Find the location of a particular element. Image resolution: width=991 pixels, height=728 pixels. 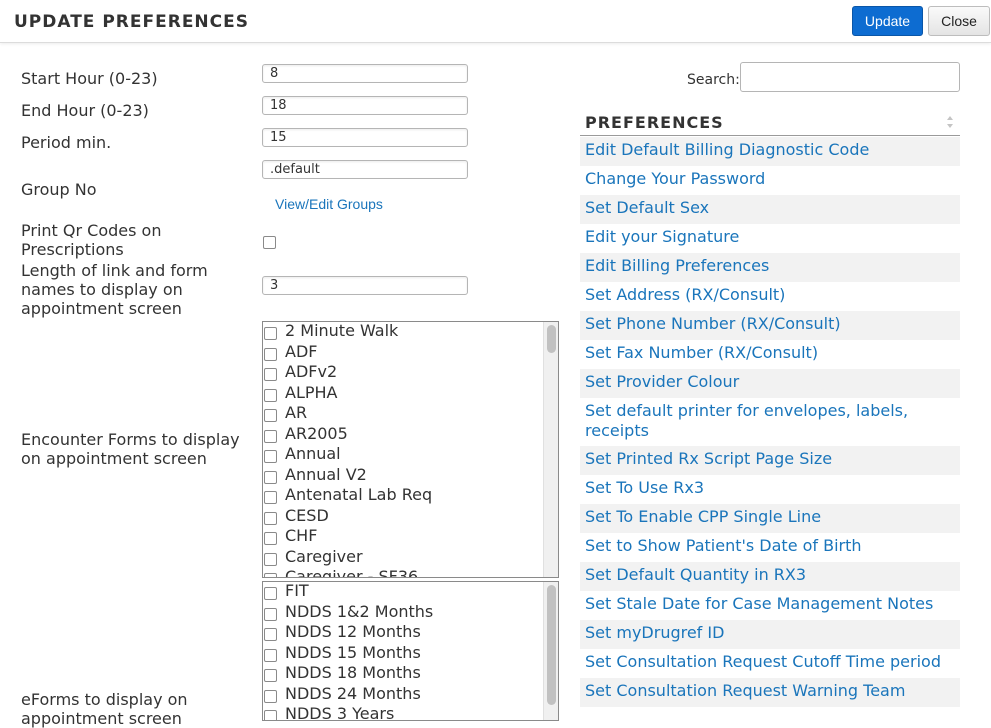

preference-link-label: Set Address (RX/Consult) is located at coordinates (770, 295).